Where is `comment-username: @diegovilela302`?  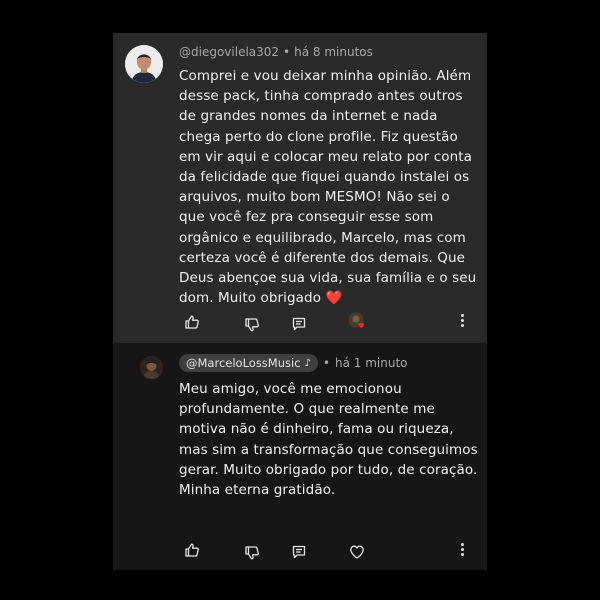
comment-username: @diegovilela302 is located at coordinates (229, 52).